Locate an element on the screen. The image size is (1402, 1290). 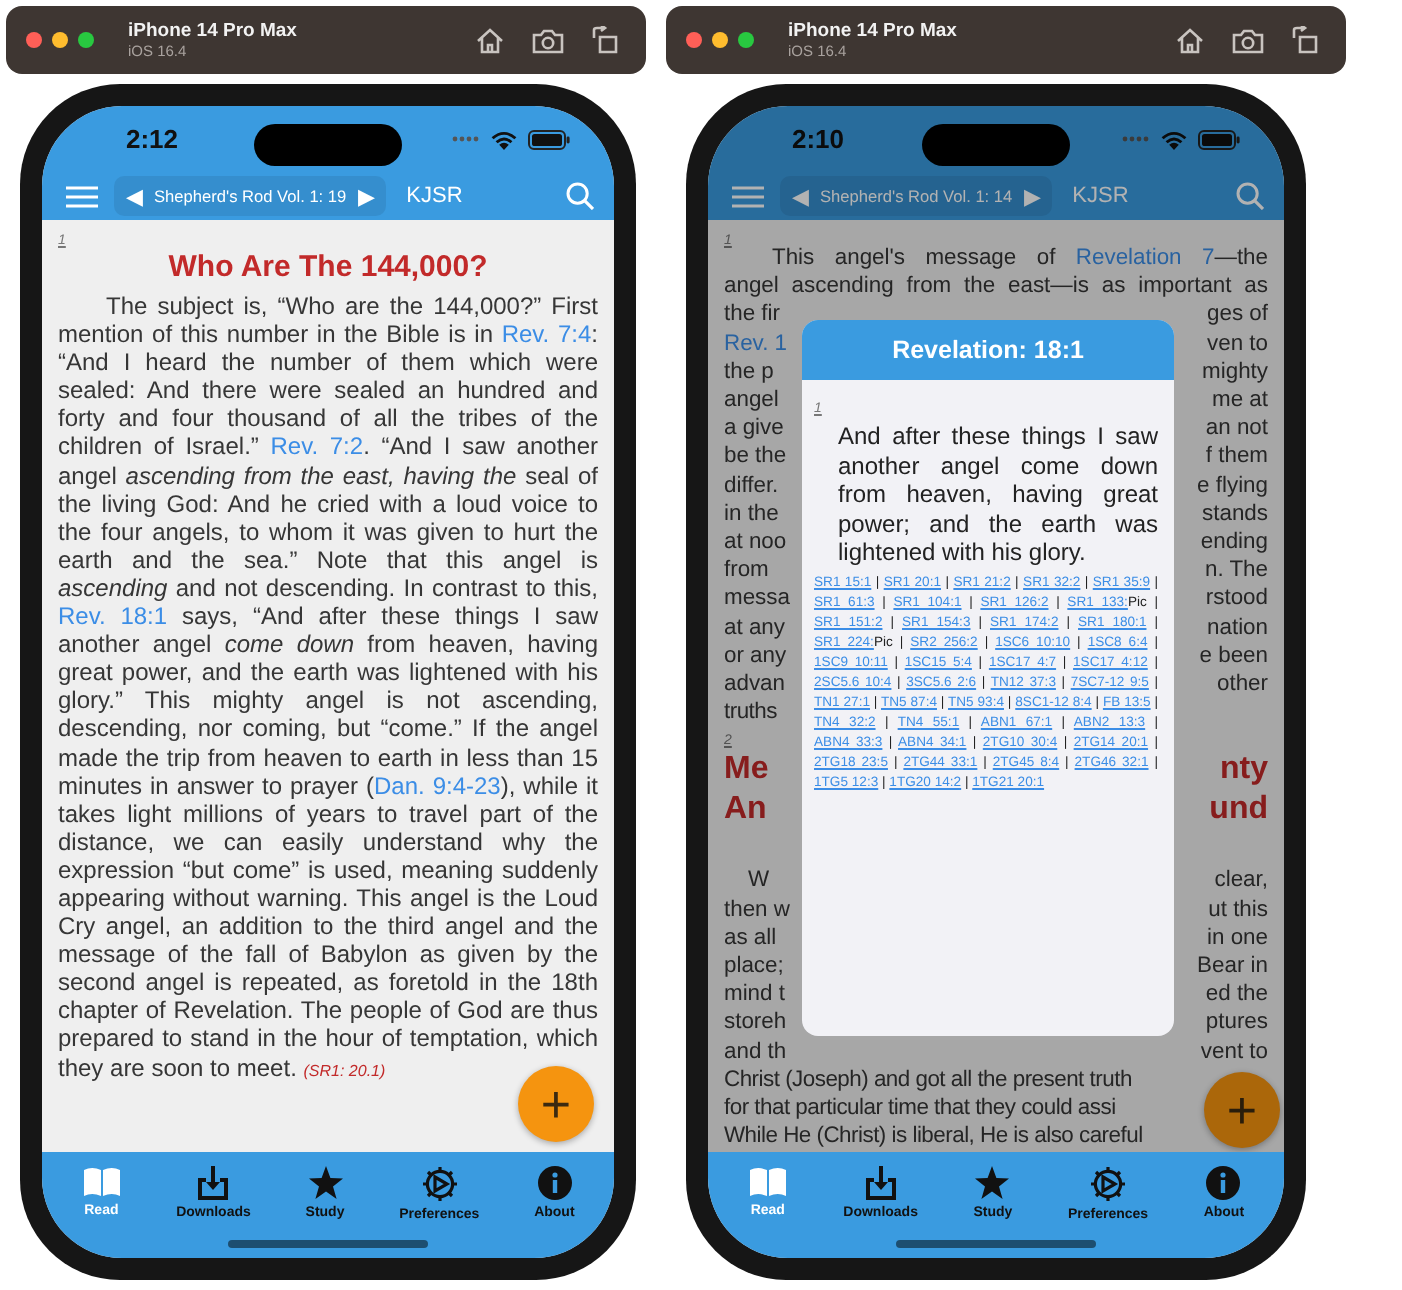
verse-link: Rev. 7:2 is located at coordinates (317, 446).